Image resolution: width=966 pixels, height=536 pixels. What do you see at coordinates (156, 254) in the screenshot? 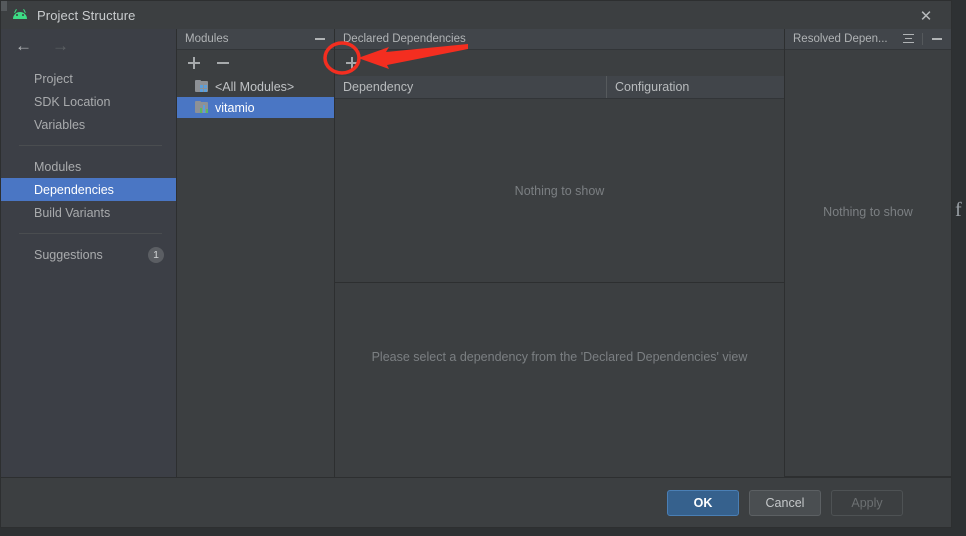
I see `suggestions-count-badge: 1` at bounding box center [156, 254].